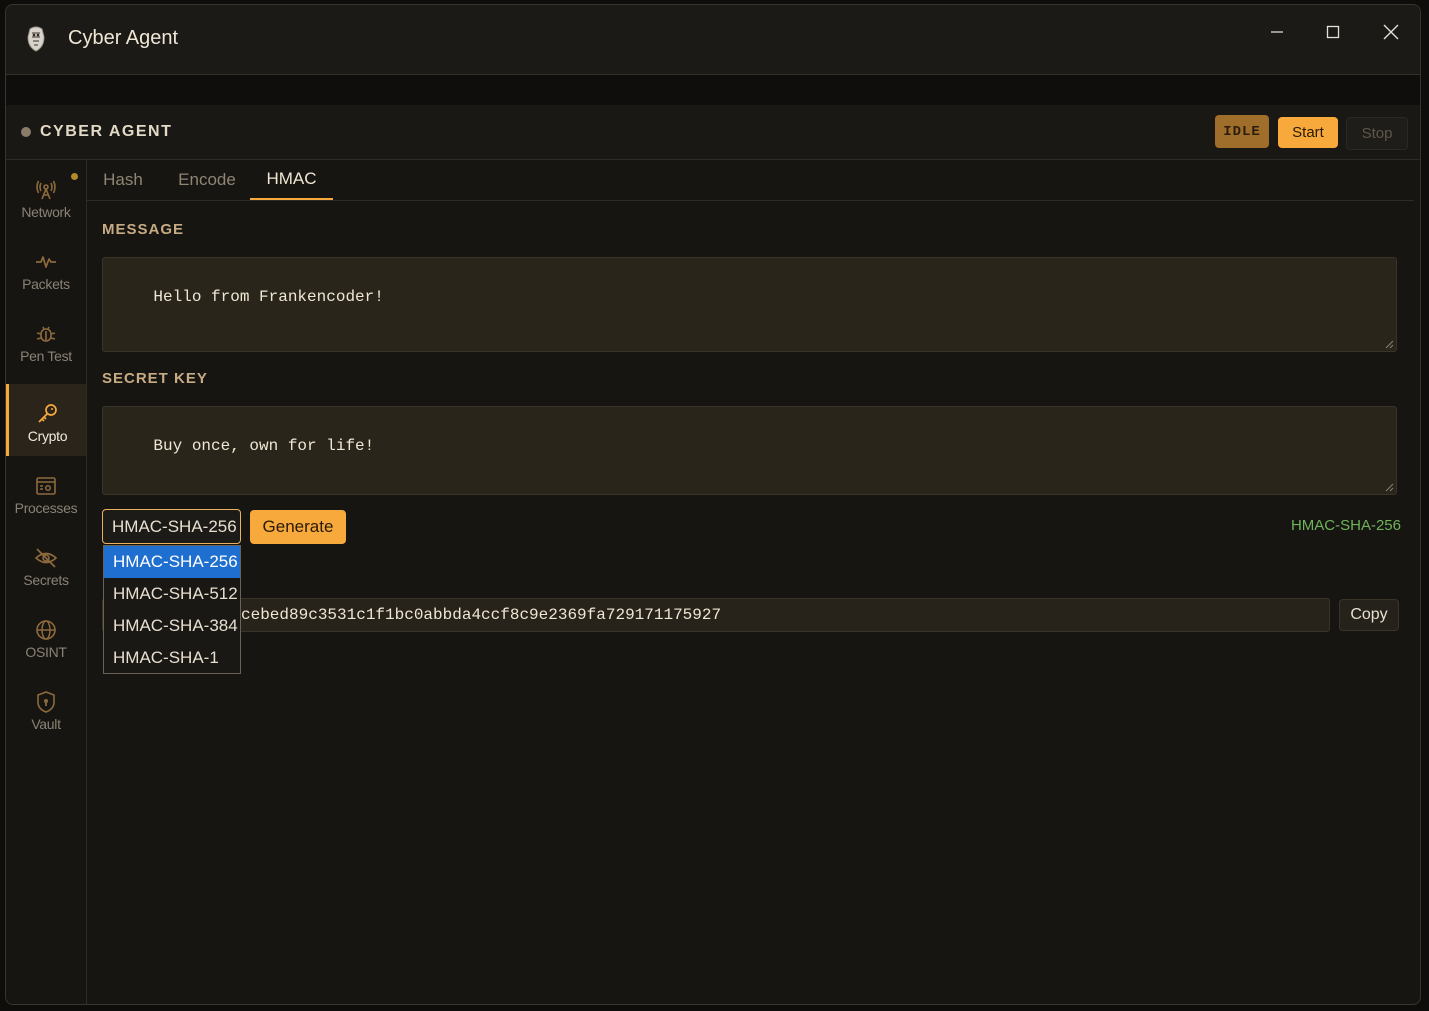 This screenshot has height=1011, width=1429. What do you see at coordinates (749, 304) in the screenshot?
I see `message-input: Hello from Frankencoder!` at bounding box center [749, 304].